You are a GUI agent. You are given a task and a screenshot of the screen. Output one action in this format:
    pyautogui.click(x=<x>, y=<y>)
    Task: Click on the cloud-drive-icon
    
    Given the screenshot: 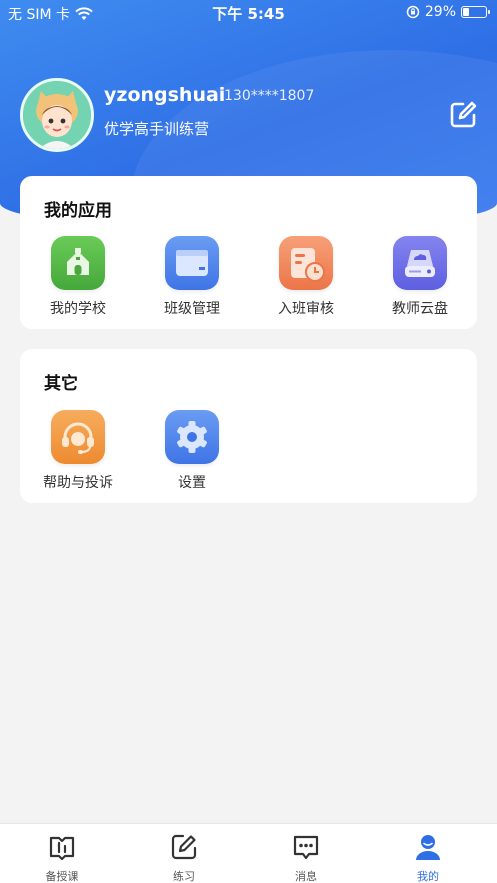 What is the action you would take?
    pyautogui.click(x=420, y=263)
    